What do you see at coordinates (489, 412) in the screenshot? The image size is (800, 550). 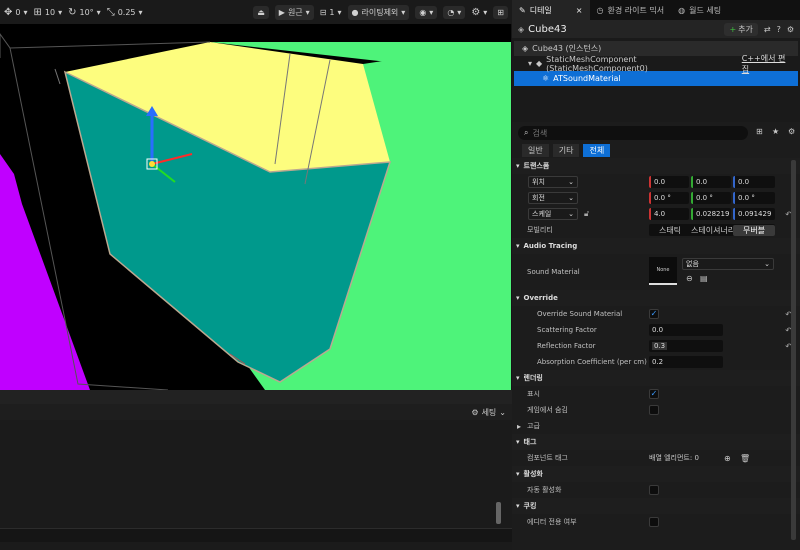 I see `settings-button: 세팅` at bounding box center [489, 412].